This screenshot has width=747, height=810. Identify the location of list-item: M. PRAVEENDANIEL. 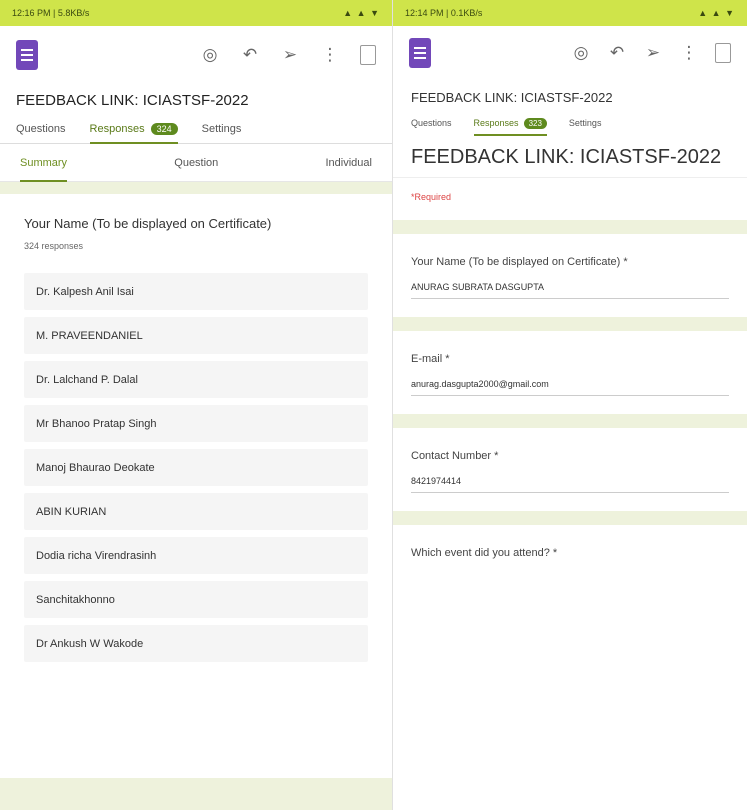
(196, 335).